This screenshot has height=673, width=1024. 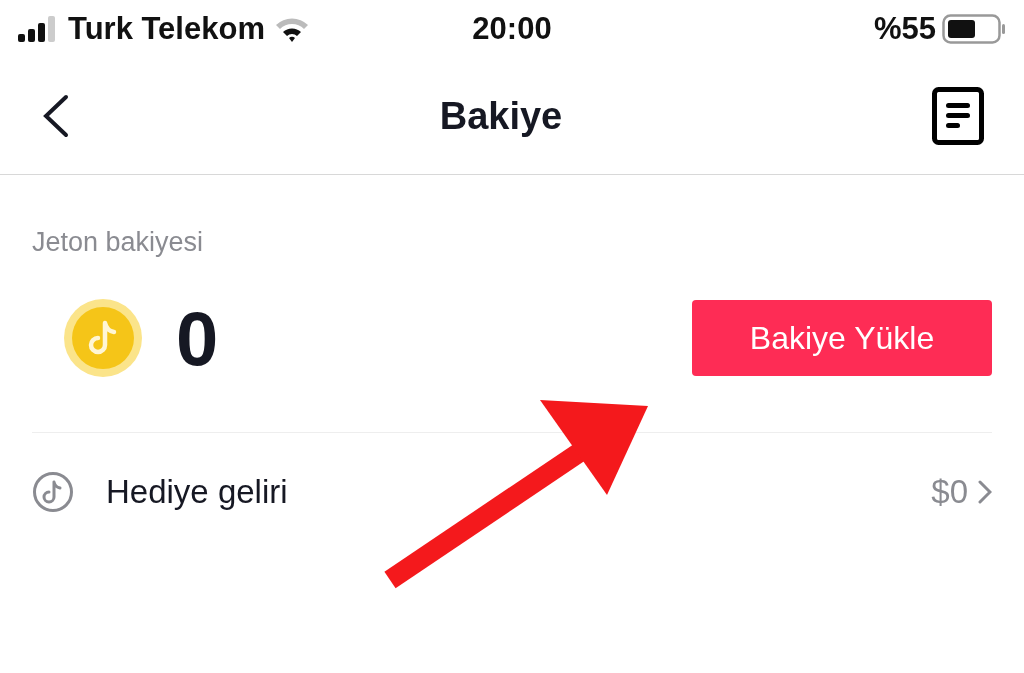 I want to click on chevron-right-icon, so click(x=985, y=492).